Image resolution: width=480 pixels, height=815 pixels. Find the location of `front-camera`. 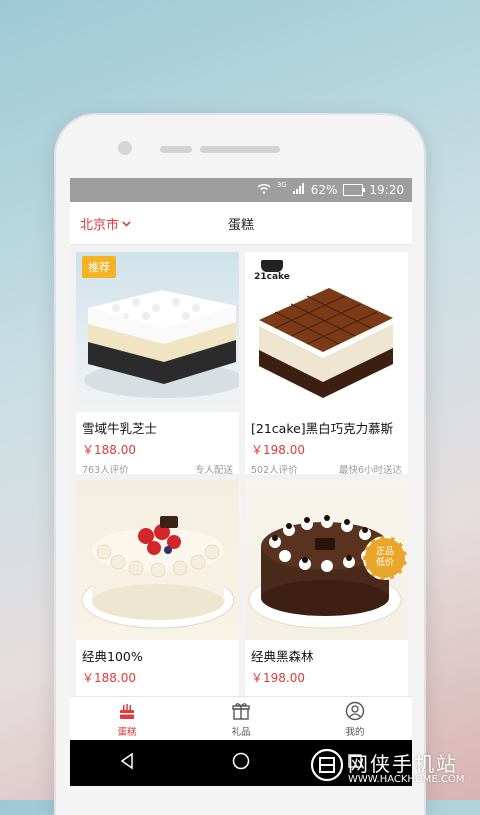

front-camera is located at coordinates (125, 148).